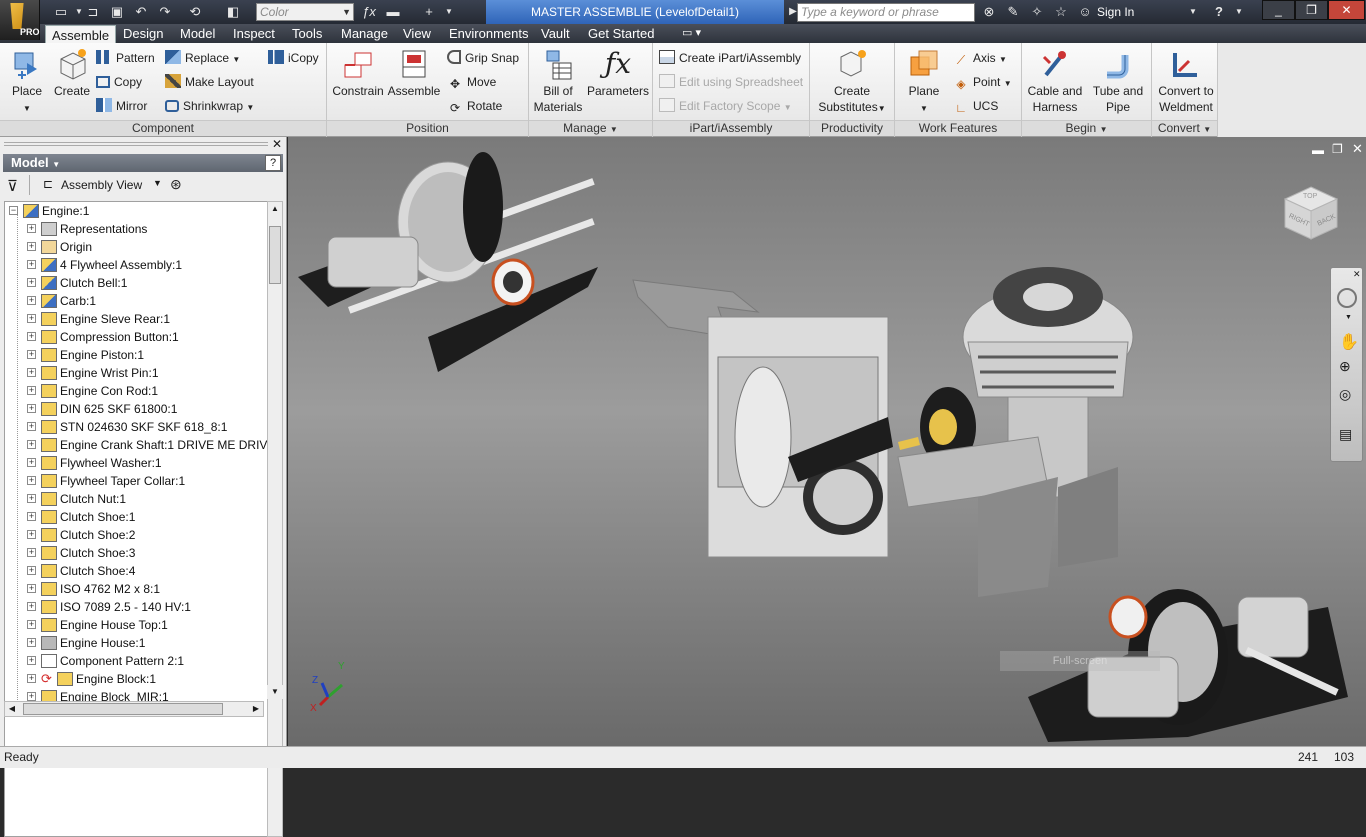 This screenshot has width=1366, height=837. I want to click on scroll-down-icon: ▼, so click(275, 692).